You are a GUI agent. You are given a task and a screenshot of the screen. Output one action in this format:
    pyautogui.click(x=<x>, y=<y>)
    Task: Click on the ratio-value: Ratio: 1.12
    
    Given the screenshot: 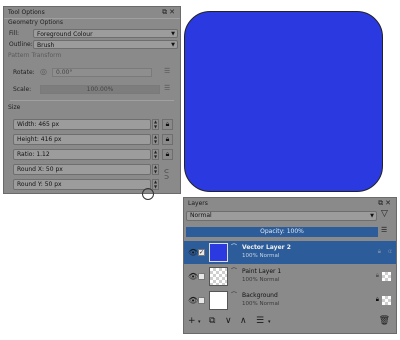 What is the action you would take?
    pyautogui.click(x=33, y=154)
    